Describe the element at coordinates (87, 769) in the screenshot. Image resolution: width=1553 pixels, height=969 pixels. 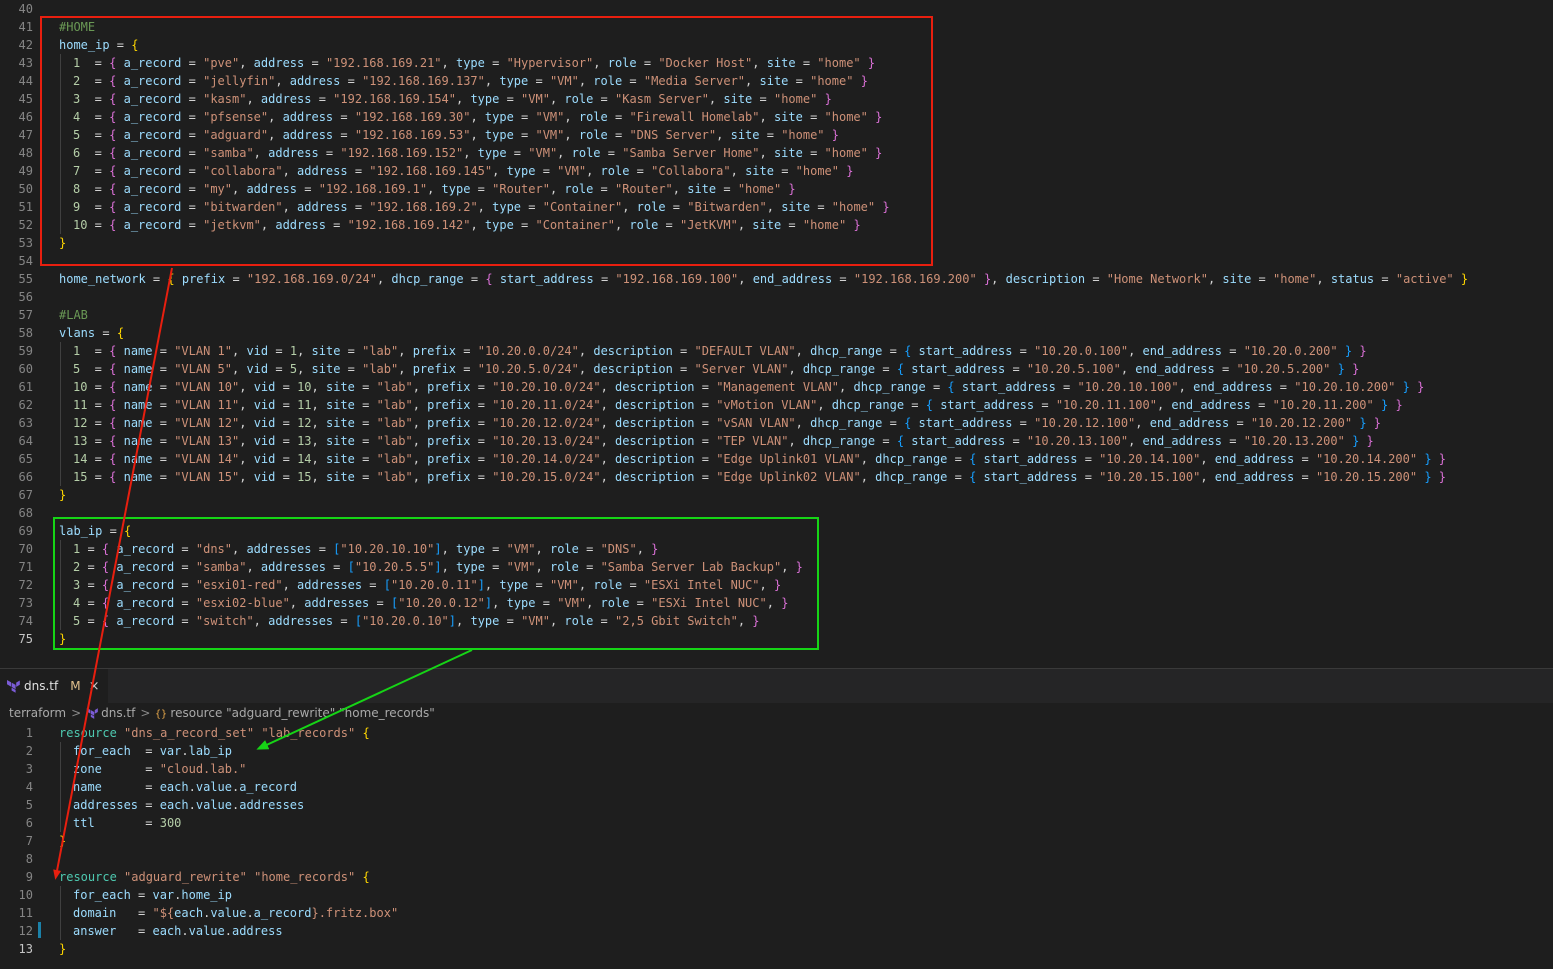
I see `code-token: zone` at that location.